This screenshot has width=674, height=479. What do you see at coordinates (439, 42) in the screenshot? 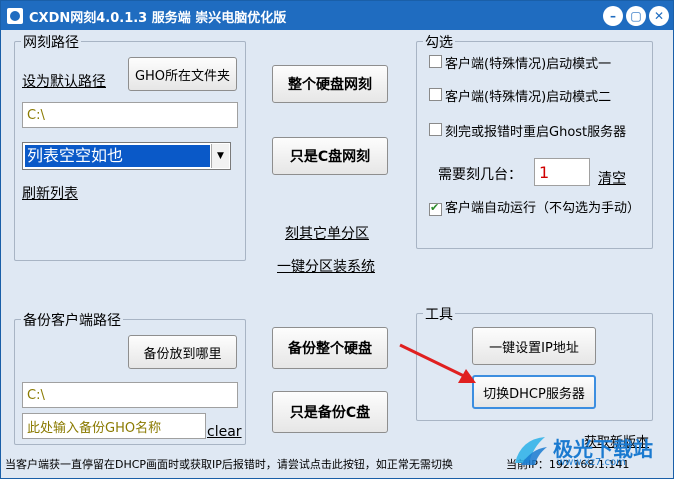
I see `options-group-legend: 勾选` at bounding box center [439, 42].